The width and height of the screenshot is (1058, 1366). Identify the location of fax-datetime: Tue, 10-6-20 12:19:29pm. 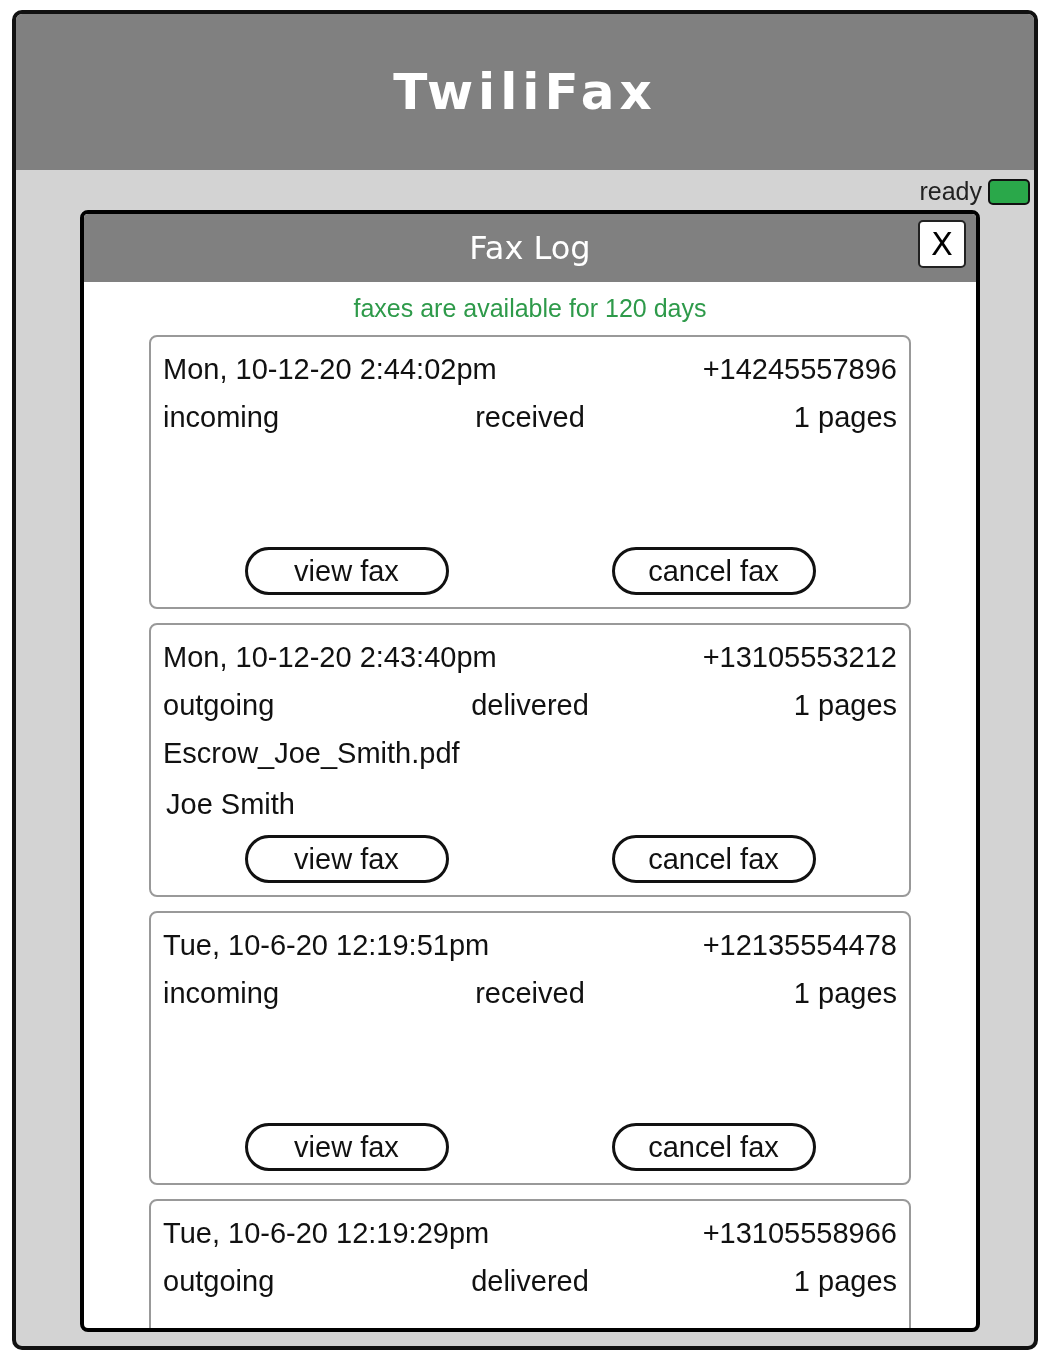
(326, 1233).